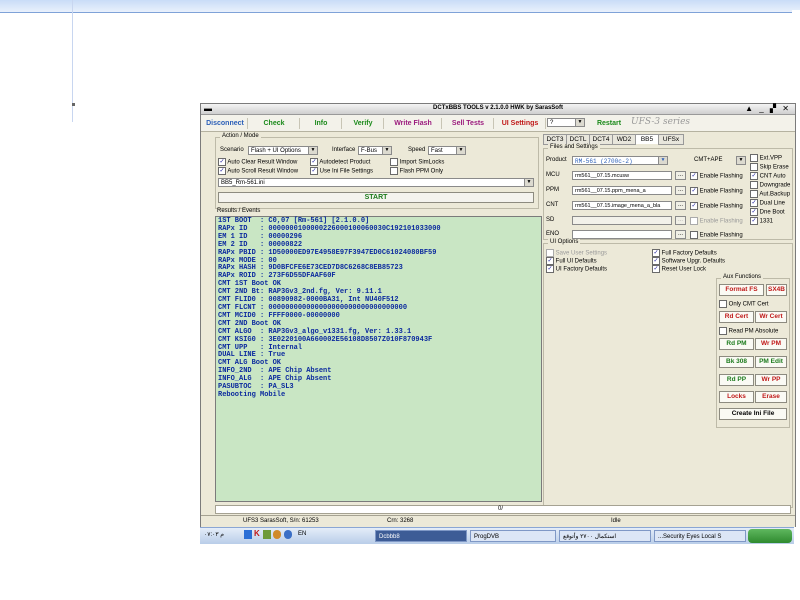  I want to click on mcu-enable-label: Enable Flashing, so click(721, 176).